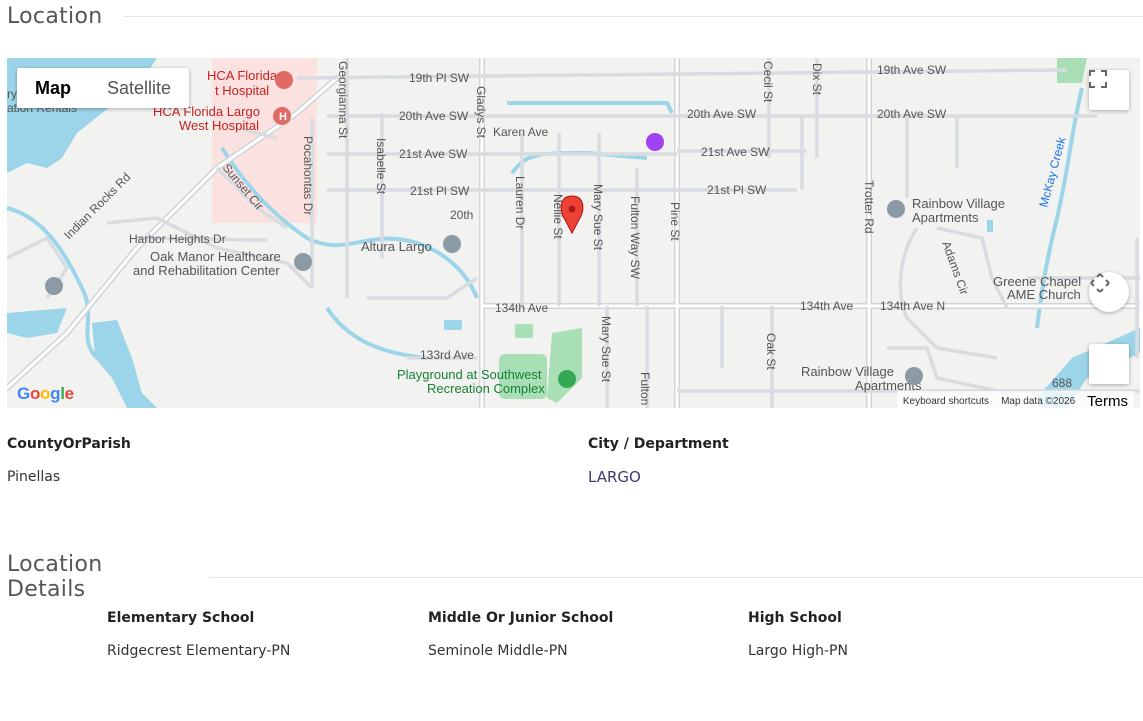 The width and height of the screenshot is (1143, 721). Describe the element at coordinates (1100, 283) in the screenshot. I see `pan-arrows-icon` at that location.